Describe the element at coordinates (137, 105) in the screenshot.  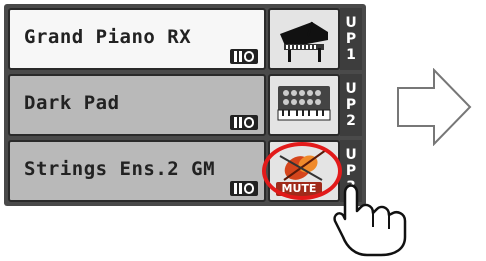
I see `sound-name-area-upper2: Dark Pad` at that location.